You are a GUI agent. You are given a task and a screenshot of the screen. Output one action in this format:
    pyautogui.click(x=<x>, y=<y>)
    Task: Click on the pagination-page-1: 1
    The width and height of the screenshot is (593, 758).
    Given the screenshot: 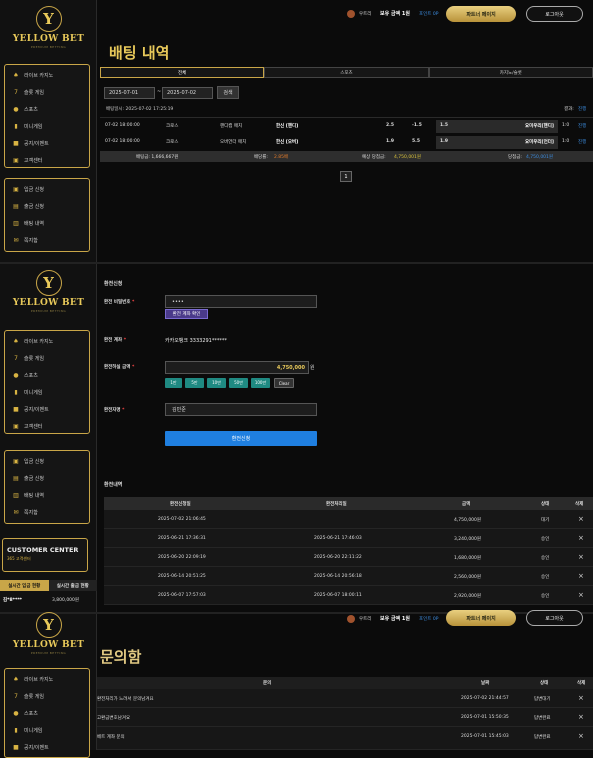 What is the action you would take?
    pyautogui.click(x=346, y=176)
    